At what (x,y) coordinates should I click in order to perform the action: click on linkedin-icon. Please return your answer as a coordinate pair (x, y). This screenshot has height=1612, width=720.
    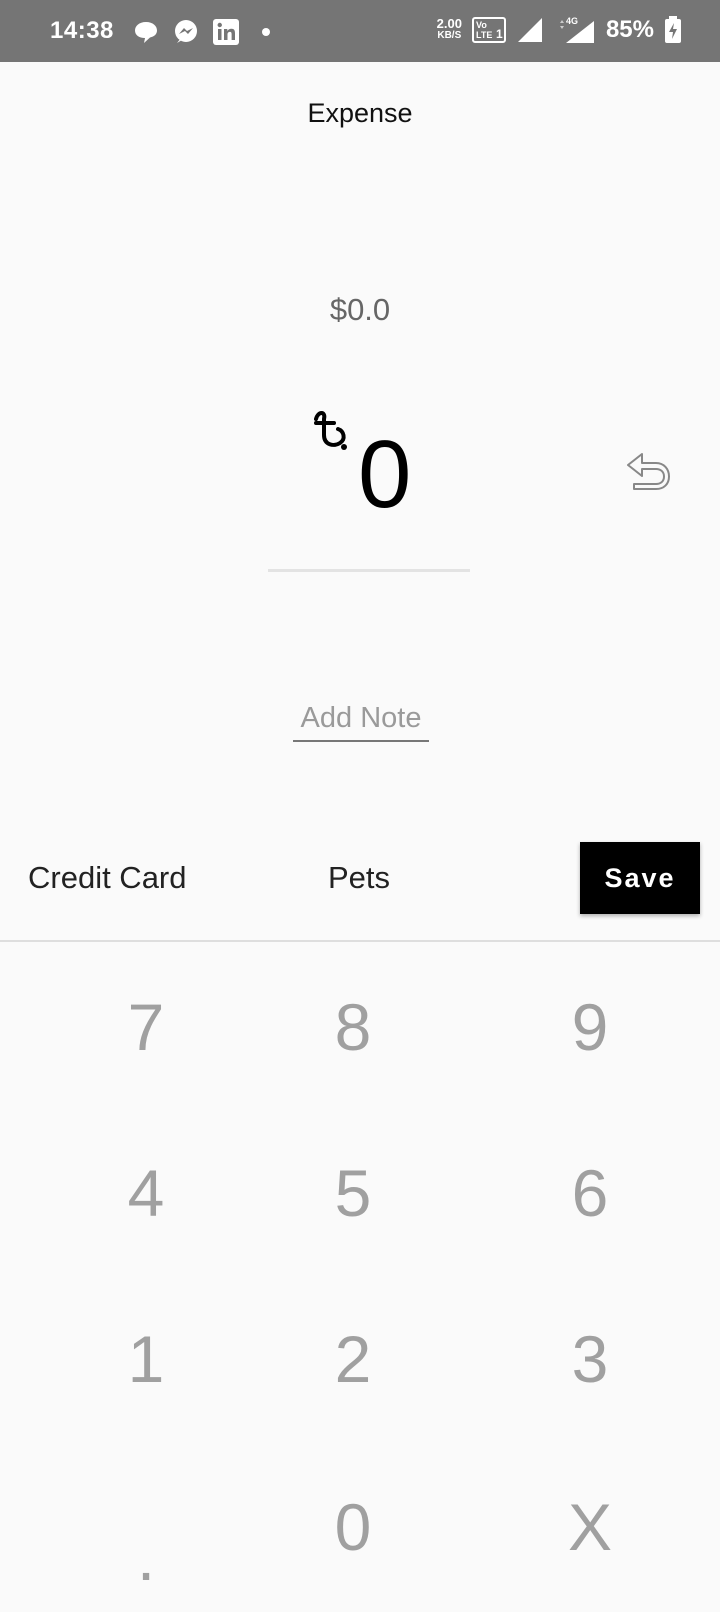
    Looking at the image, I should click on (226, 32).